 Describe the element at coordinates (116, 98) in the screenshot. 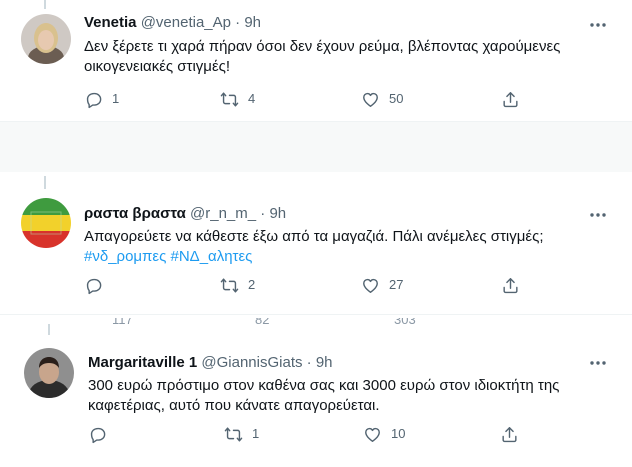

I see `reply-count: 1` at that location.